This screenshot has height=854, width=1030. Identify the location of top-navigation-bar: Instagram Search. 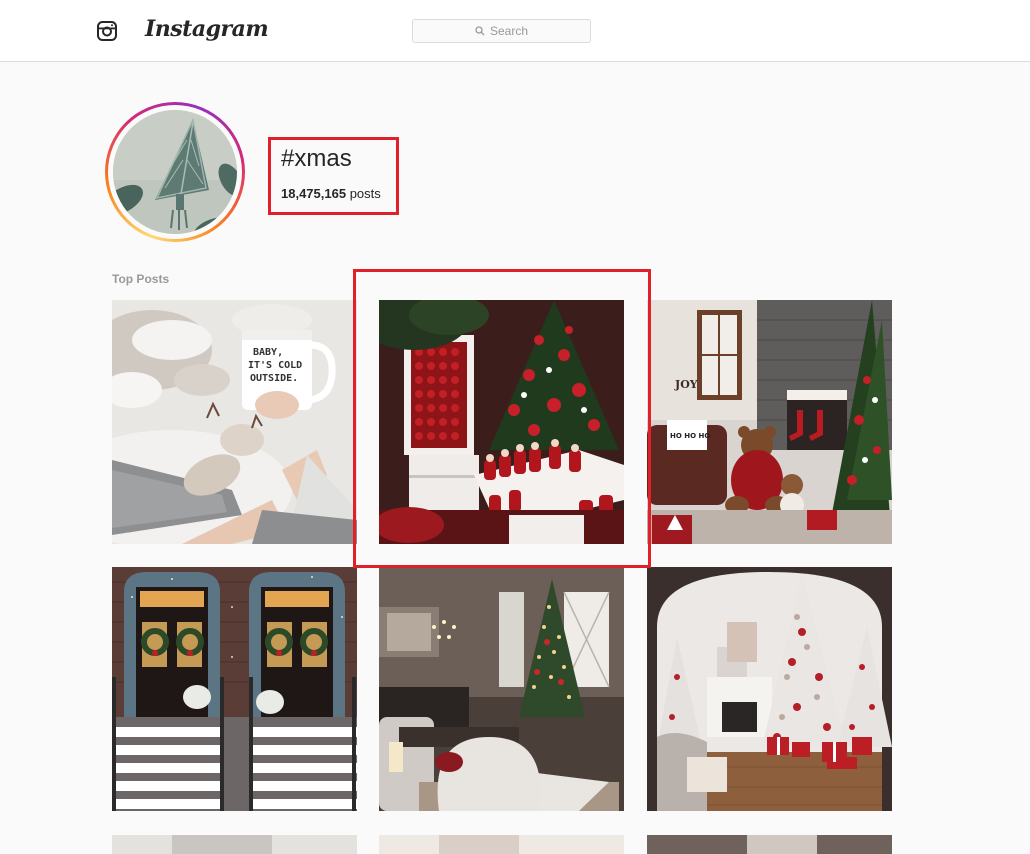
(515, 31).